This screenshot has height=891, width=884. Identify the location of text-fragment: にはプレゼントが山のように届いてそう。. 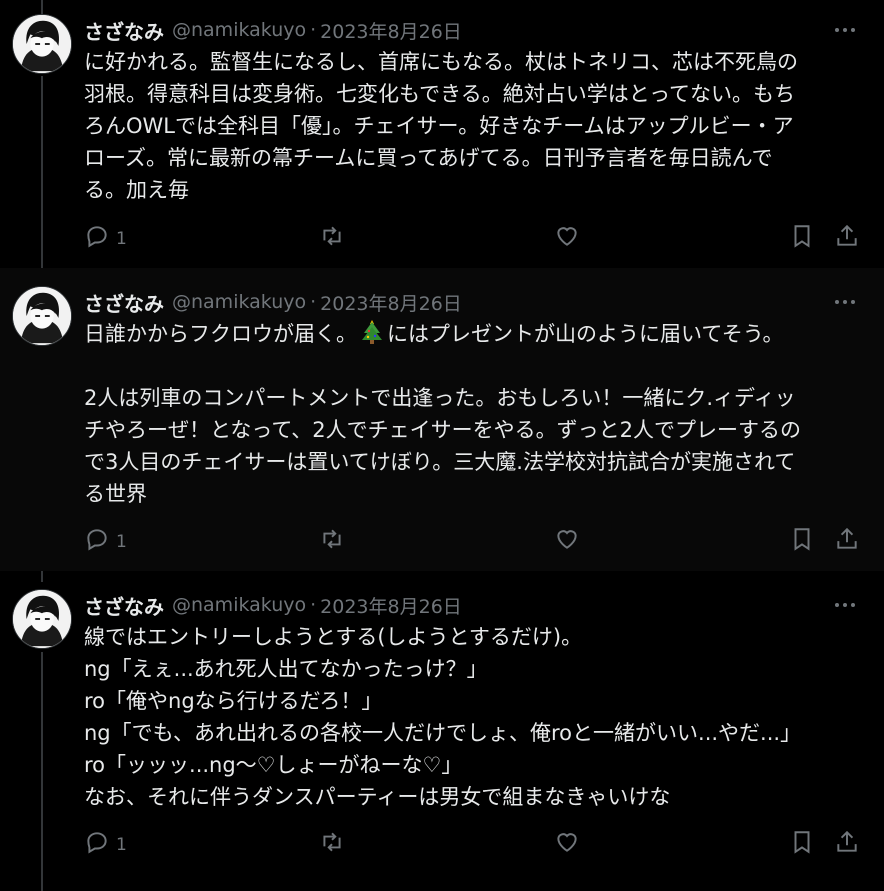
(585, 334).